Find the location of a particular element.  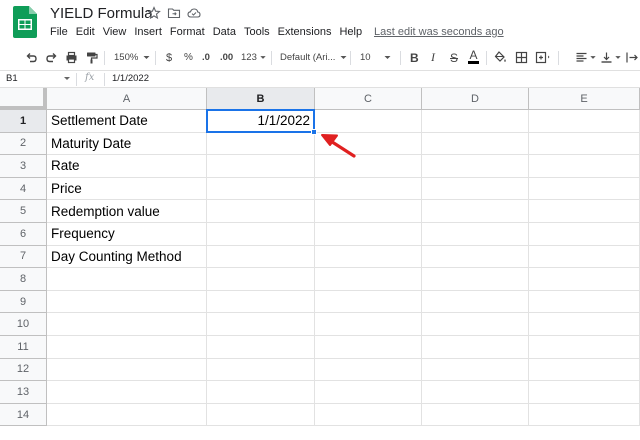

undo-button is located at coordinates (31, 57).